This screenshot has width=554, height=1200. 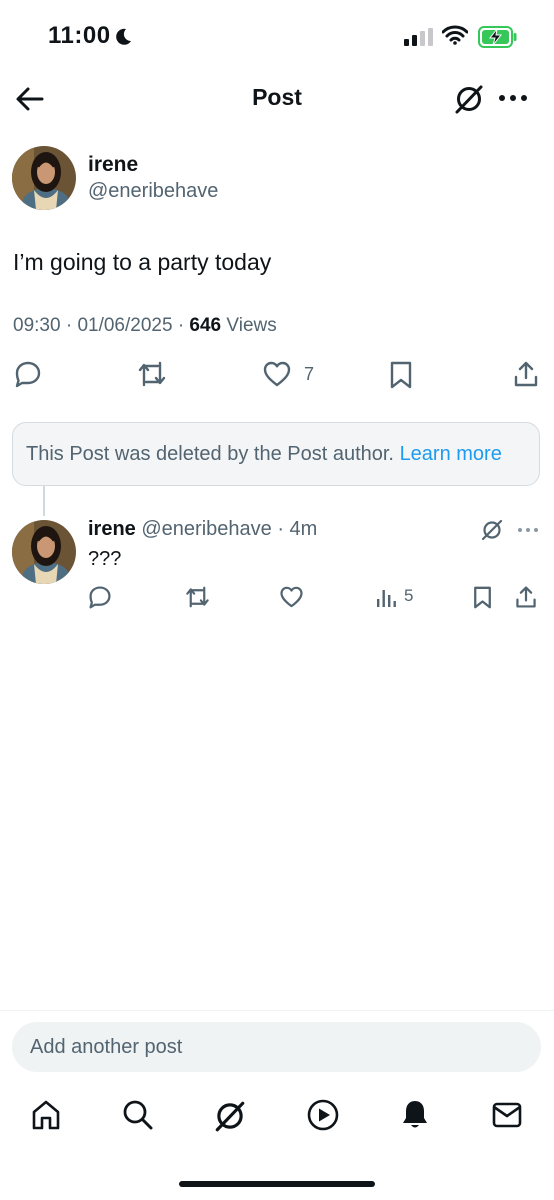 I want to click on reply-avatar, so click(x=44, y=552).